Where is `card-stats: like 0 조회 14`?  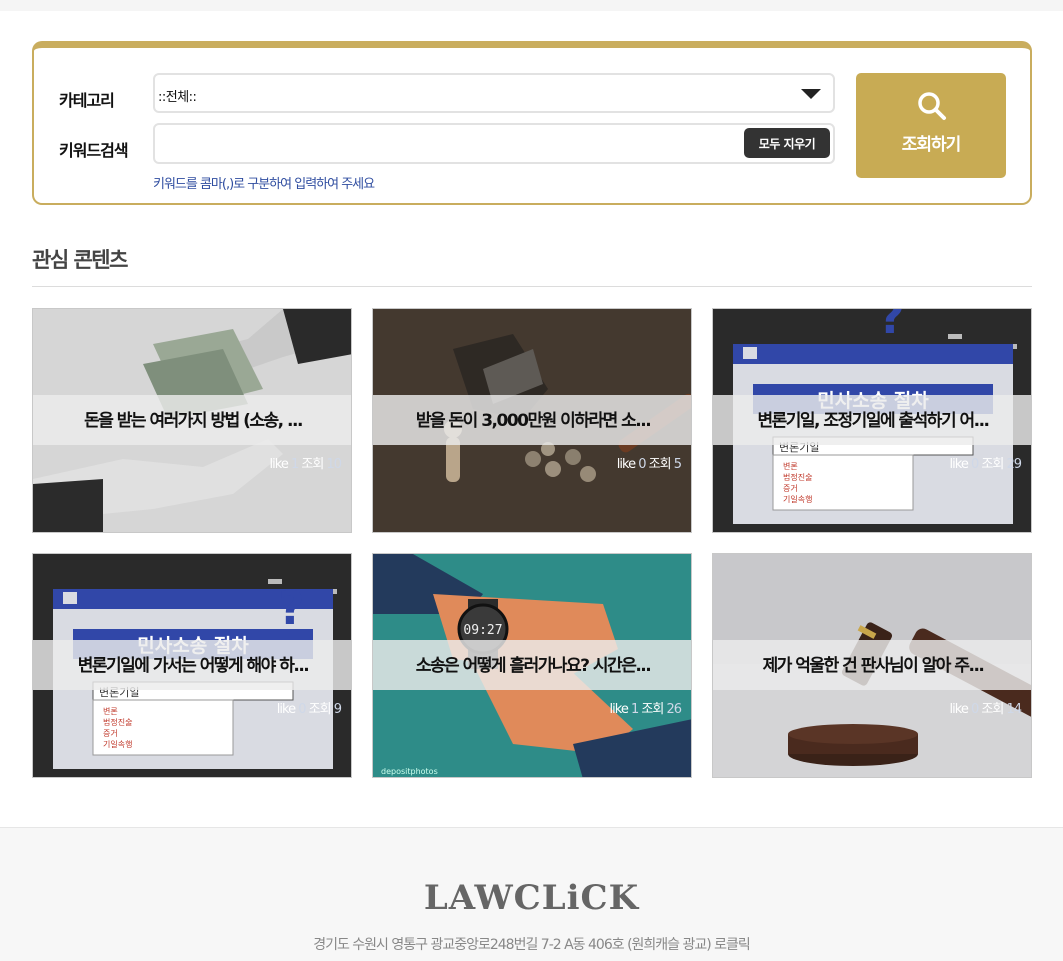
card-stats: like 0 조회 14 is located at coordinates (985, 709).